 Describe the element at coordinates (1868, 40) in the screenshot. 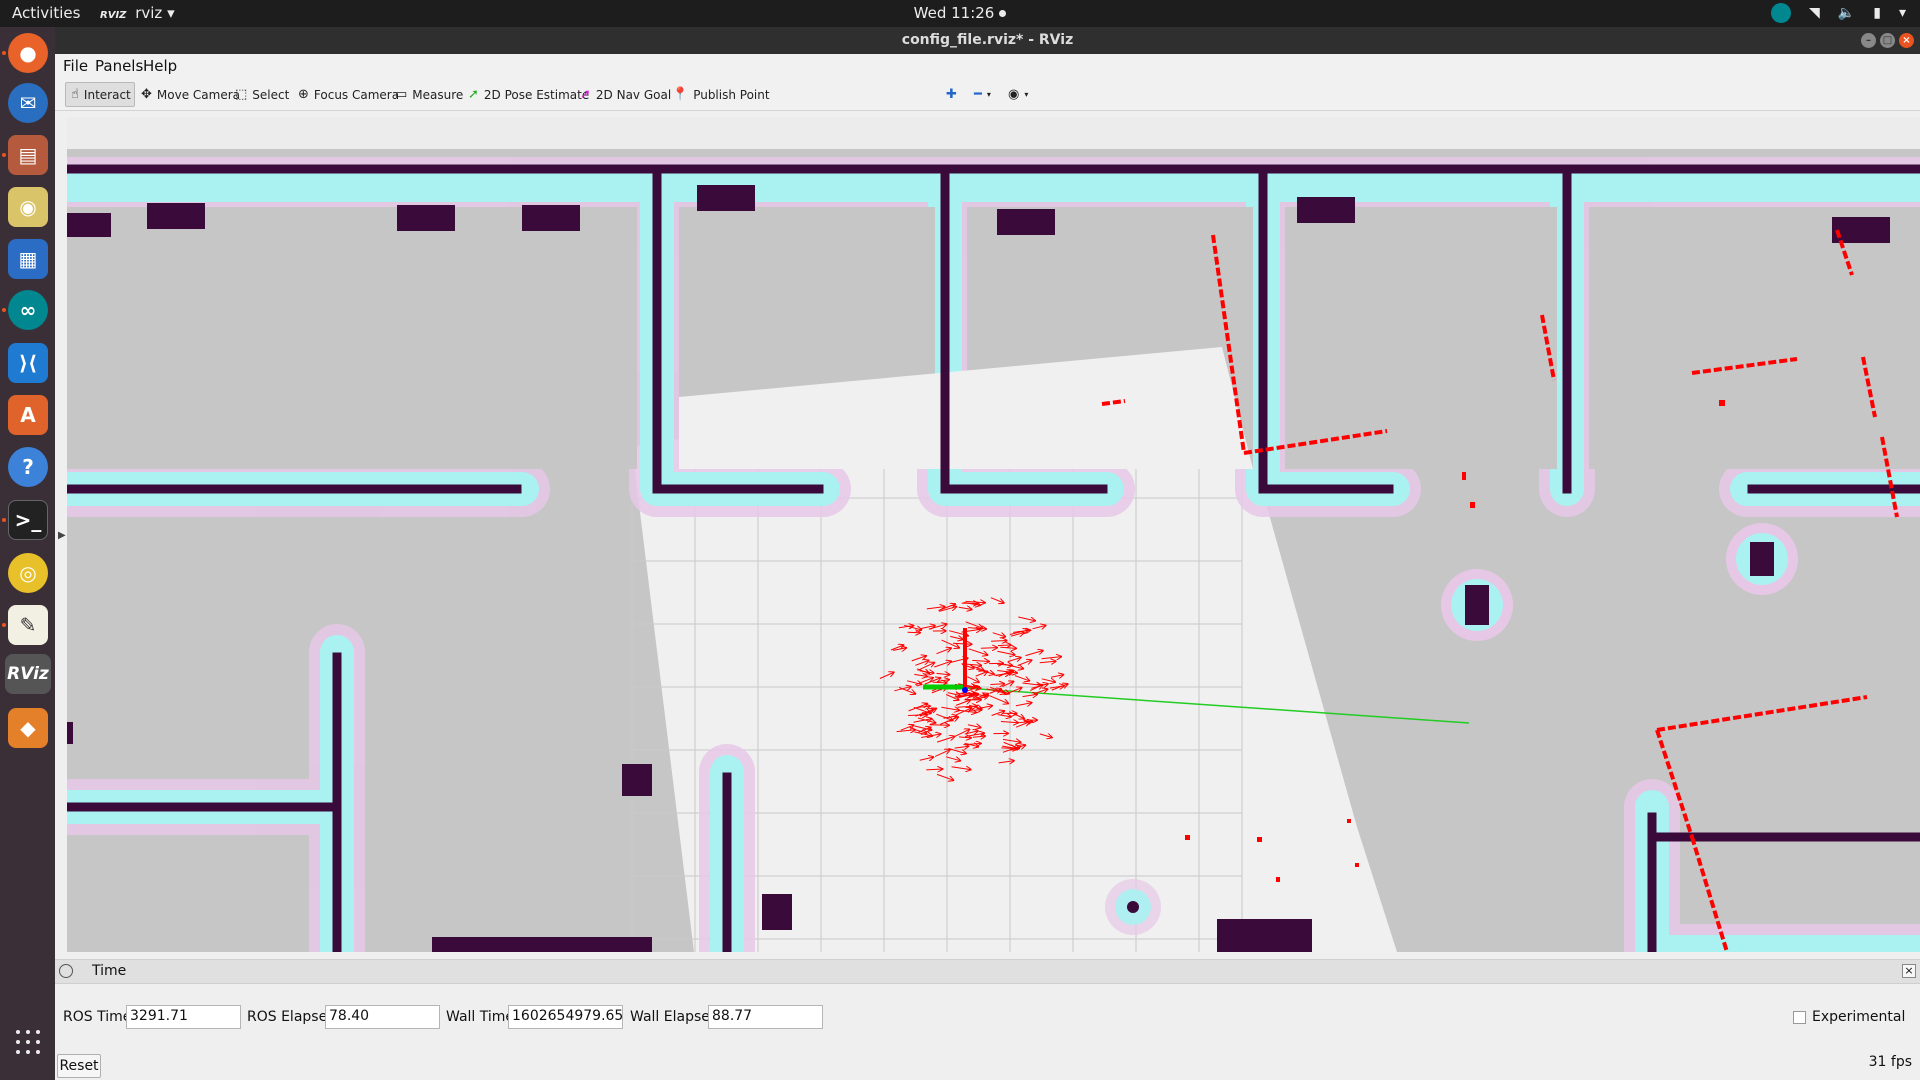

I see `minimize-icon: –` at that location.